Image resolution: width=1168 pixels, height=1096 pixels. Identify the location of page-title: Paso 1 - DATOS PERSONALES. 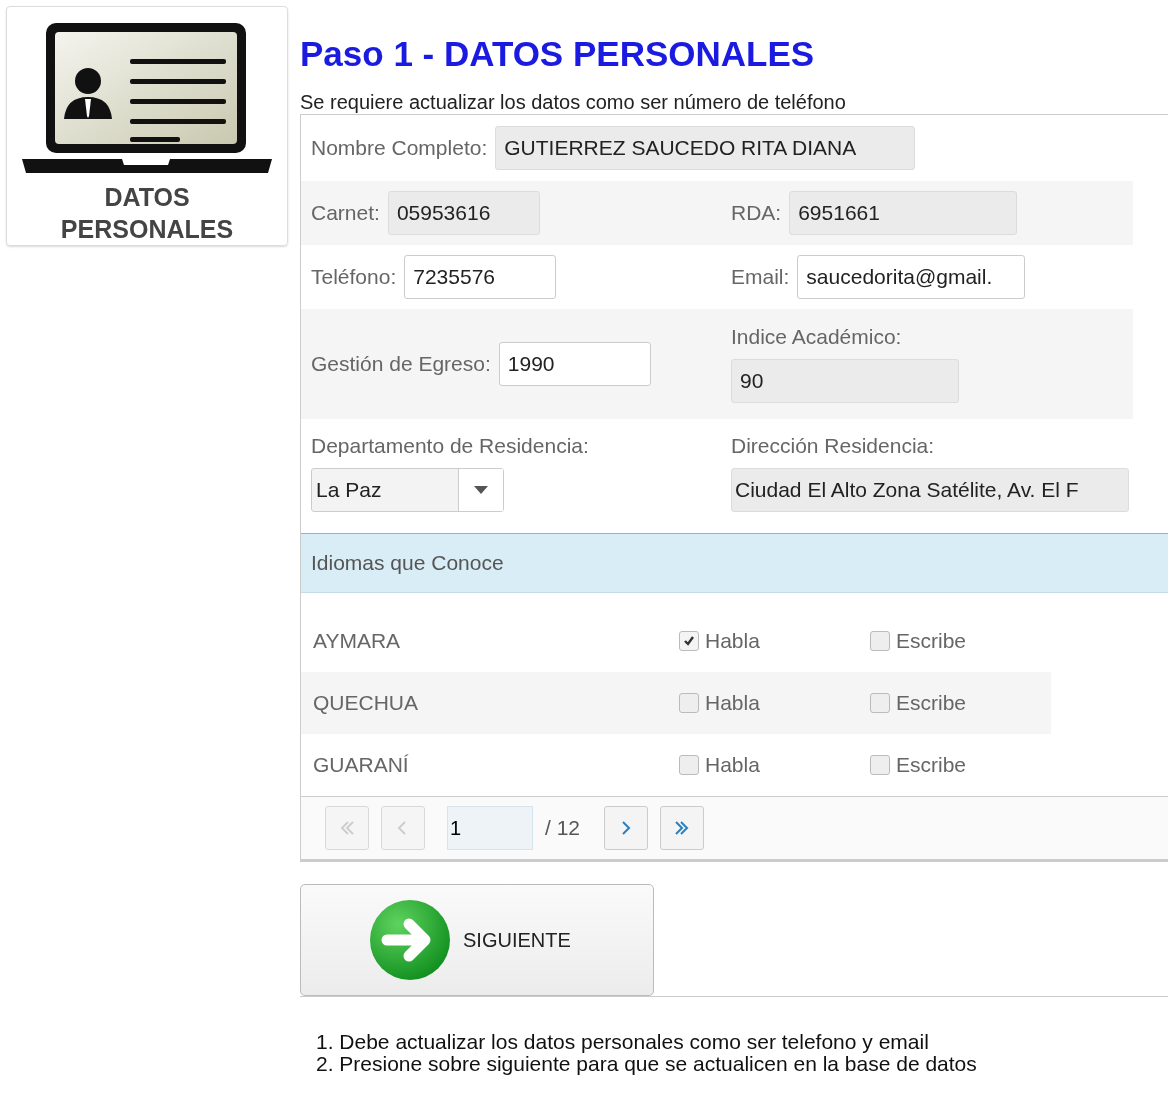
(558, 54).